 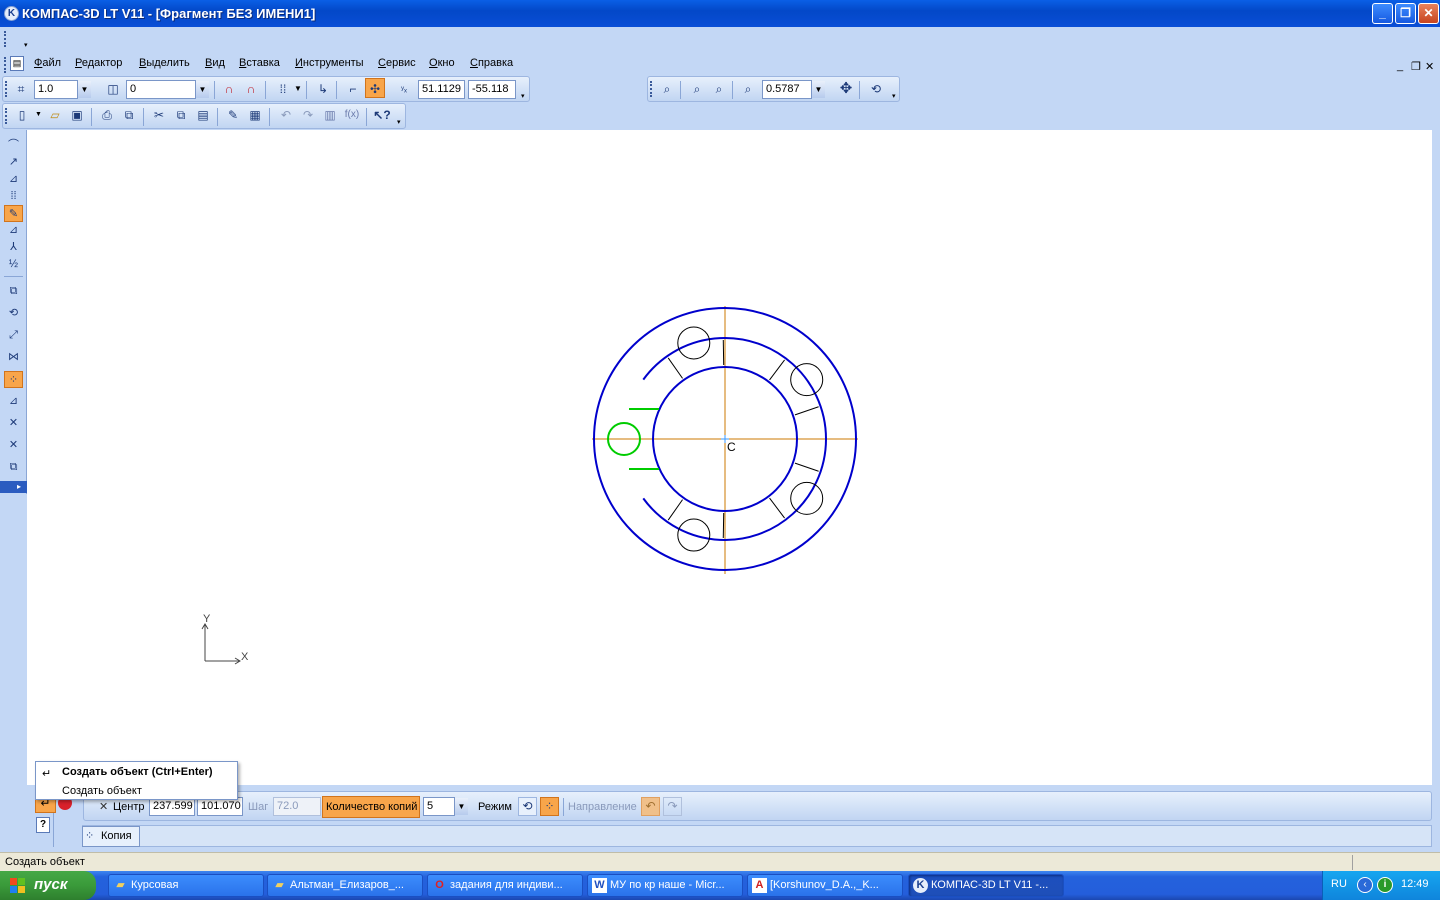 What do you see at coordinates (846, 89) in the screenshot?
I see `pan-icon: ✥` at bounding box center [846, 89].